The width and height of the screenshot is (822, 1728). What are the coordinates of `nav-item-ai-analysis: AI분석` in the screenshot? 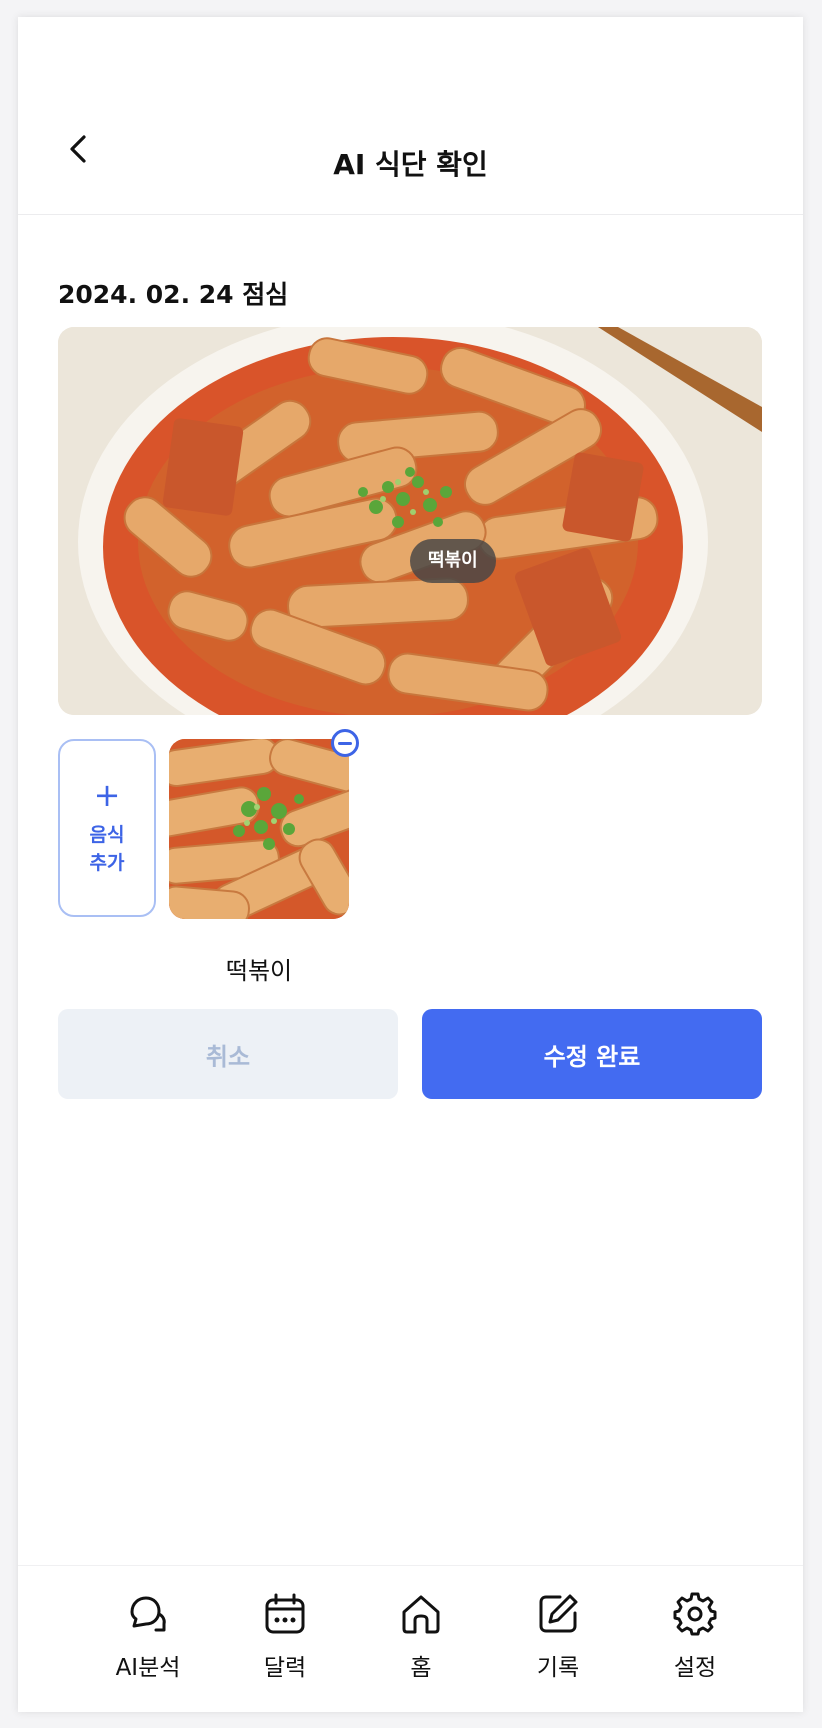 It's located at (148, 1642).